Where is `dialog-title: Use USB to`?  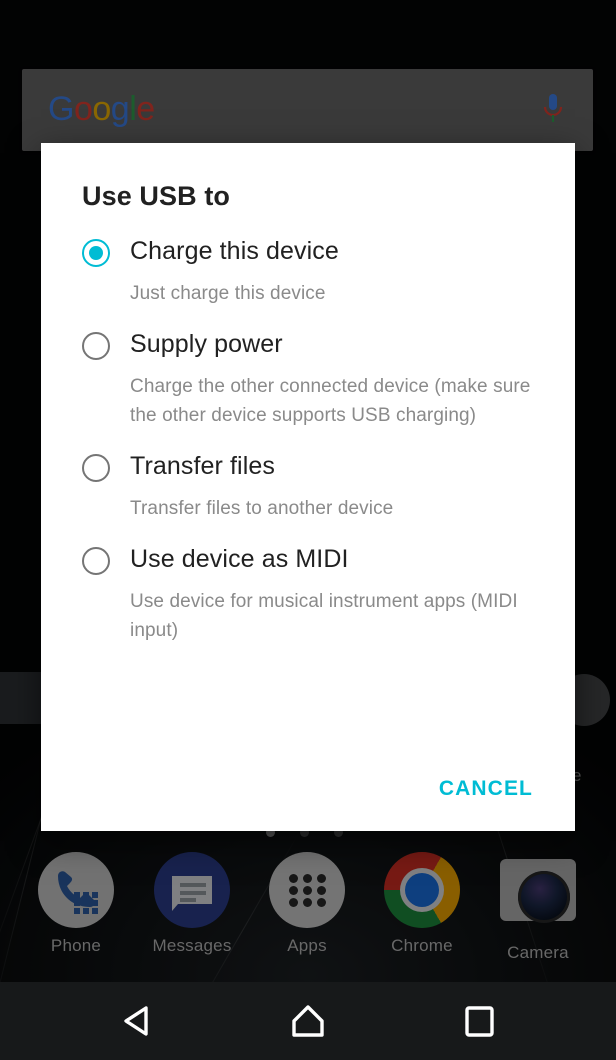 dialog-title: Use USB to is located at coordinates (156, 196).